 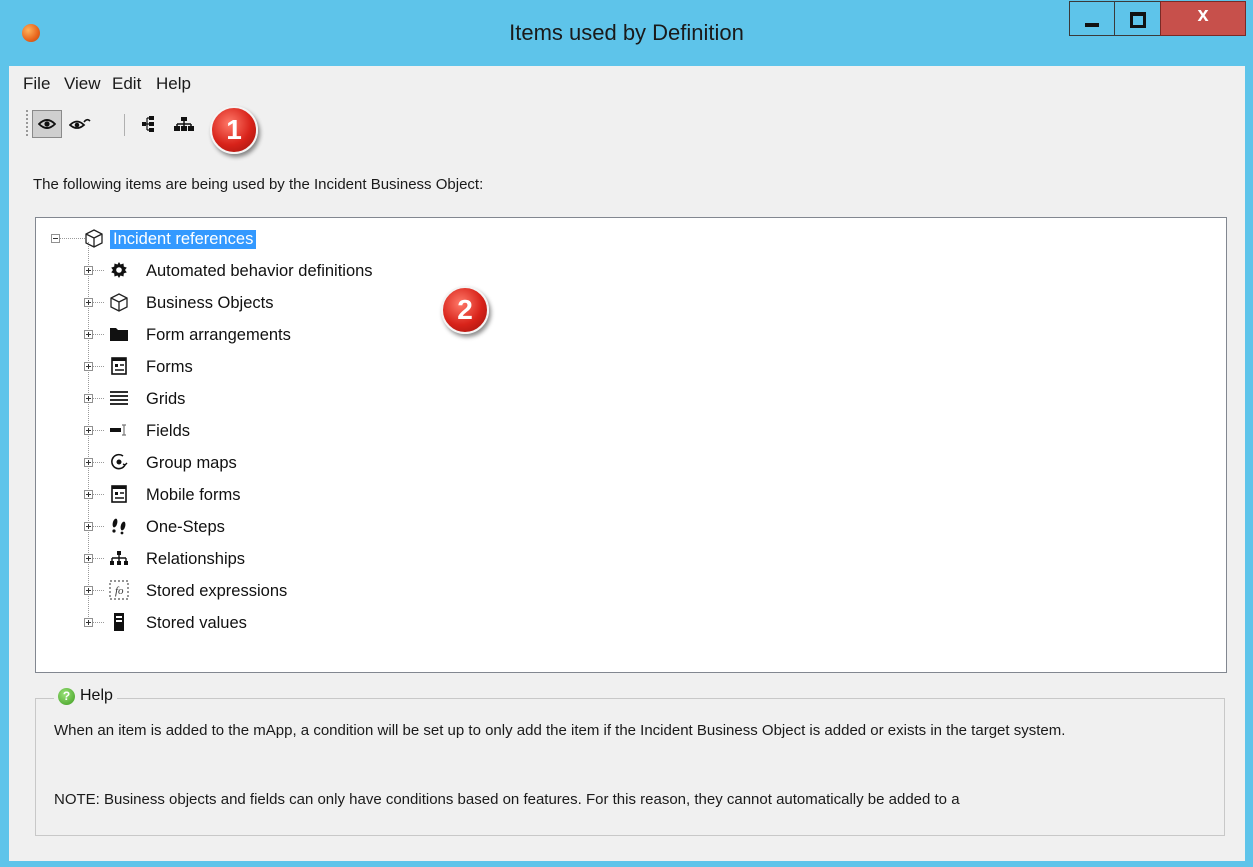 I want to click on view-used-by-items-button, so click(x=80, y=124).